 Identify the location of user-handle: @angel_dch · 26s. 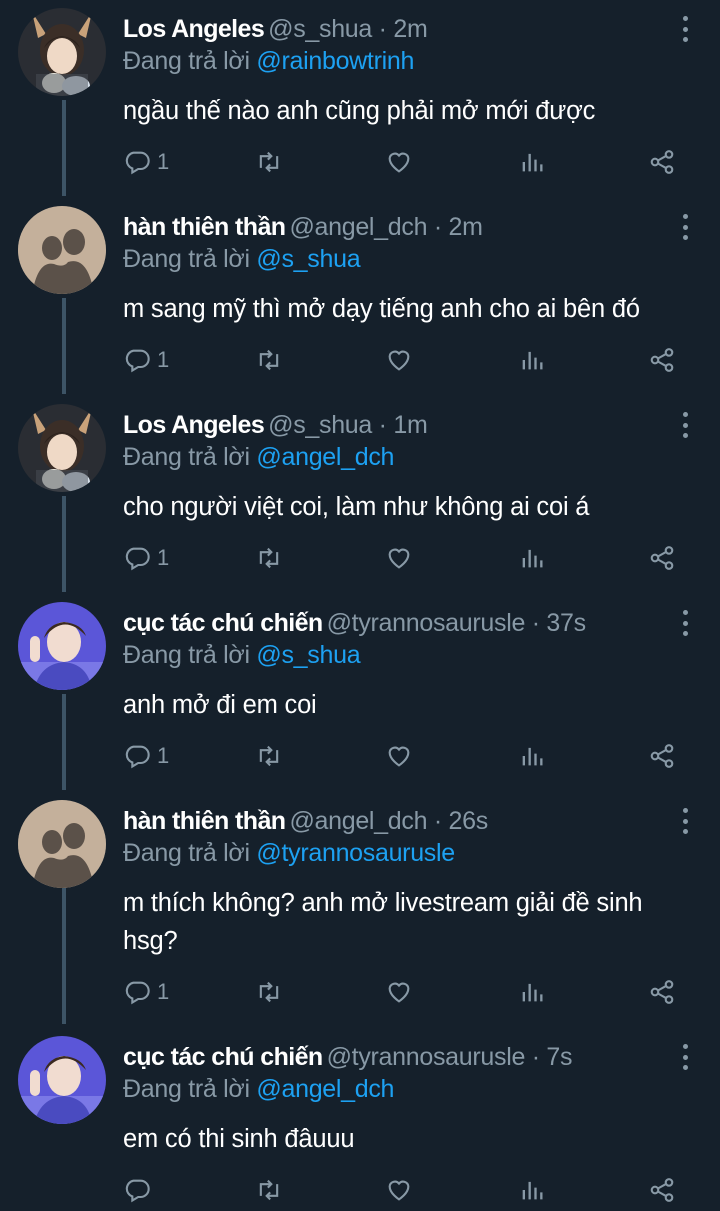
(388, 821).